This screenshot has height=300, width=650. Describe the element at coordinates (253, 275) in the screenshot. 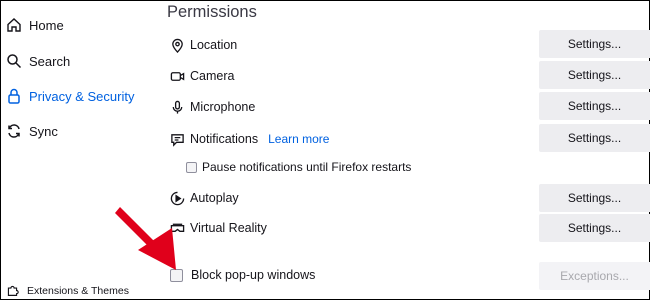

I see `block-popups-label: Block pop-up windows` at that location.